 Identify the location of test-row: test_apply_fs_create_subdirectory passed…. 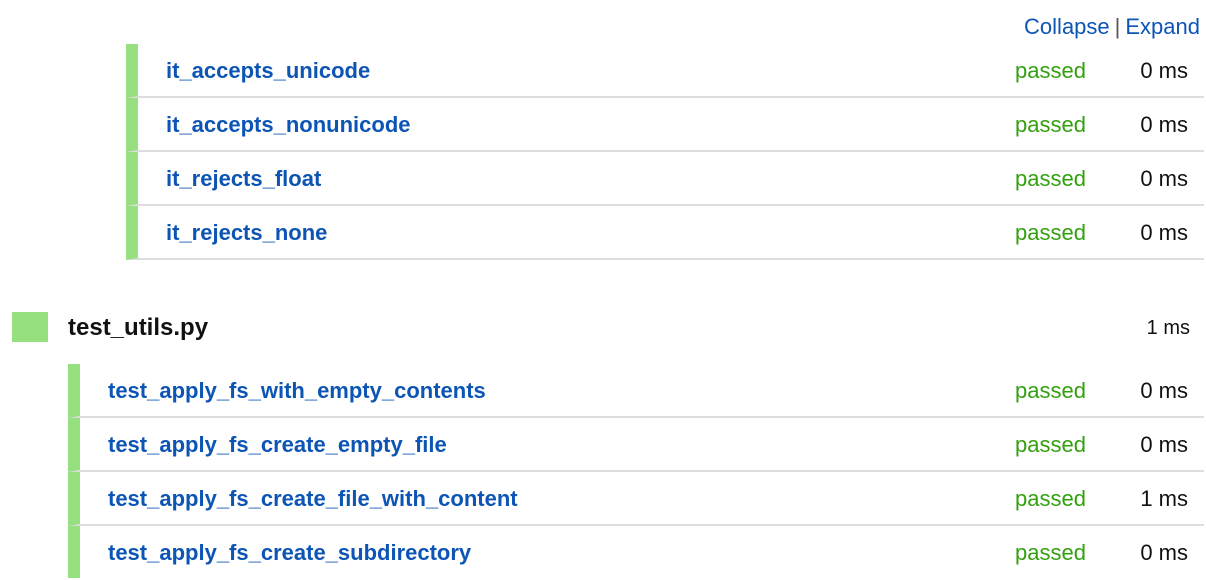
(636, 552).